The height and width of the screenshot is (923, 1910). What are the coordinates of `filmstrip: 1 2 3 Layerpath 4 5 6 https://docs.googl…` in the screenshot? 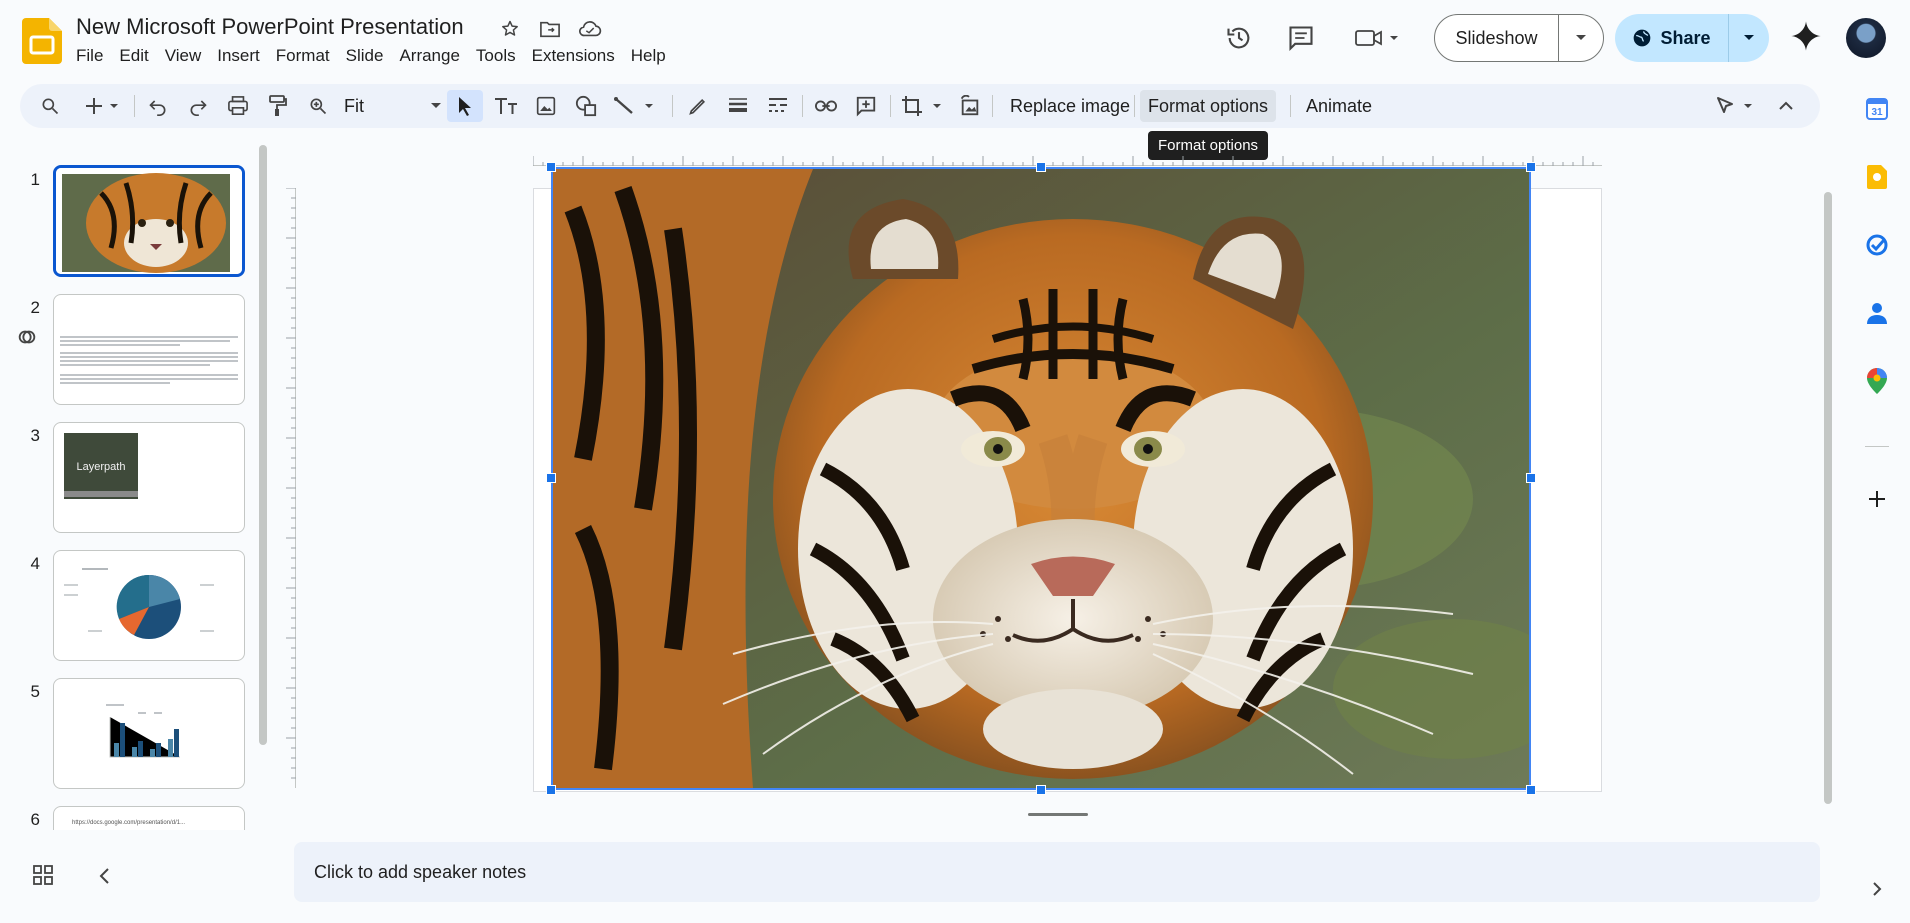 It's located at (129, 495).